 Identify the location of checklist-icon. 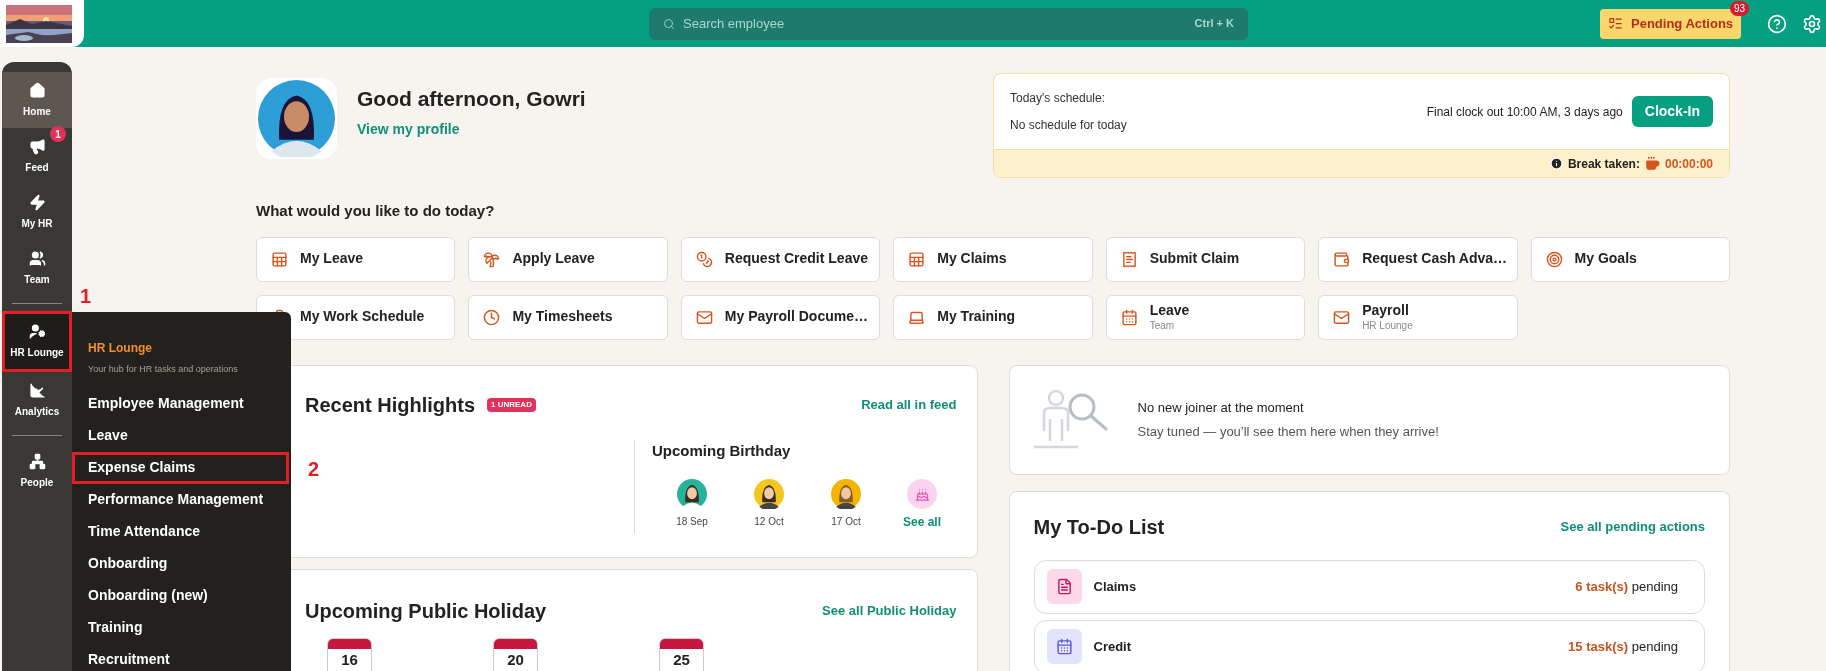
(1615, 23).